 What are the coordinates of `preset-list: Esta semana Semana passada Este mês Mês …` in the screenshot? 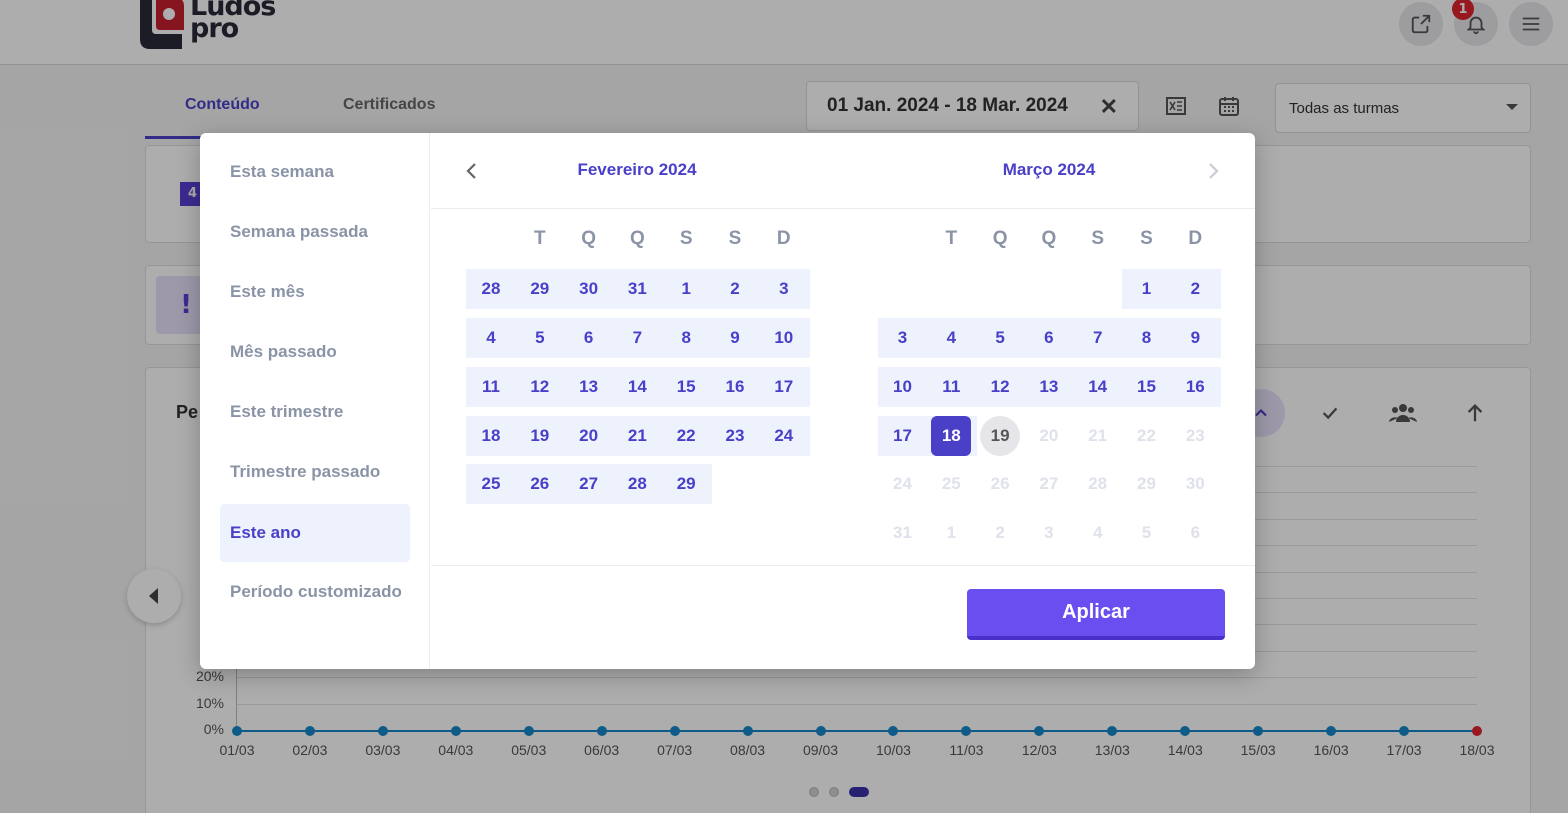 It's located at (315, 401).